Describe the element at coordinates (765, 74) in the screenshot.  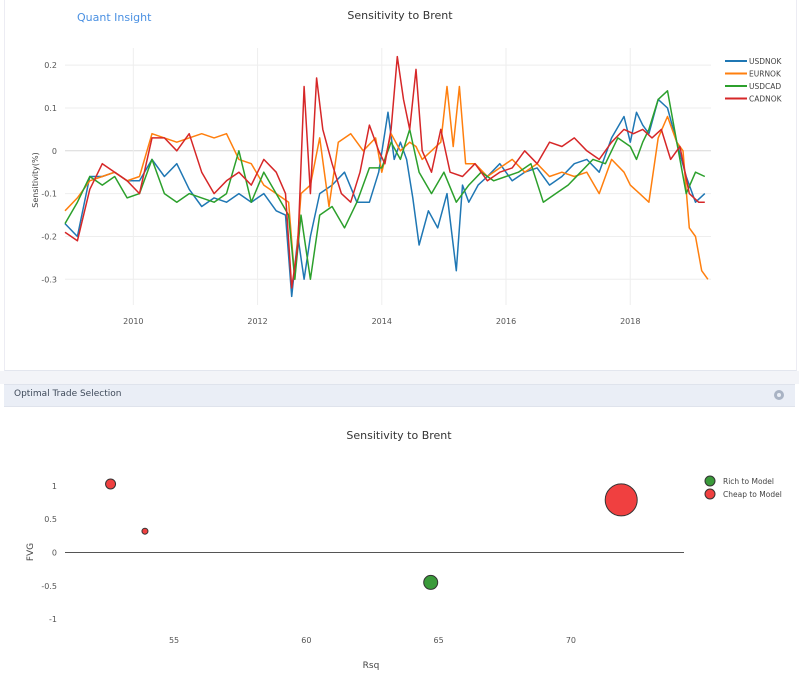
I see `legend-label: EURNOK` at that location.